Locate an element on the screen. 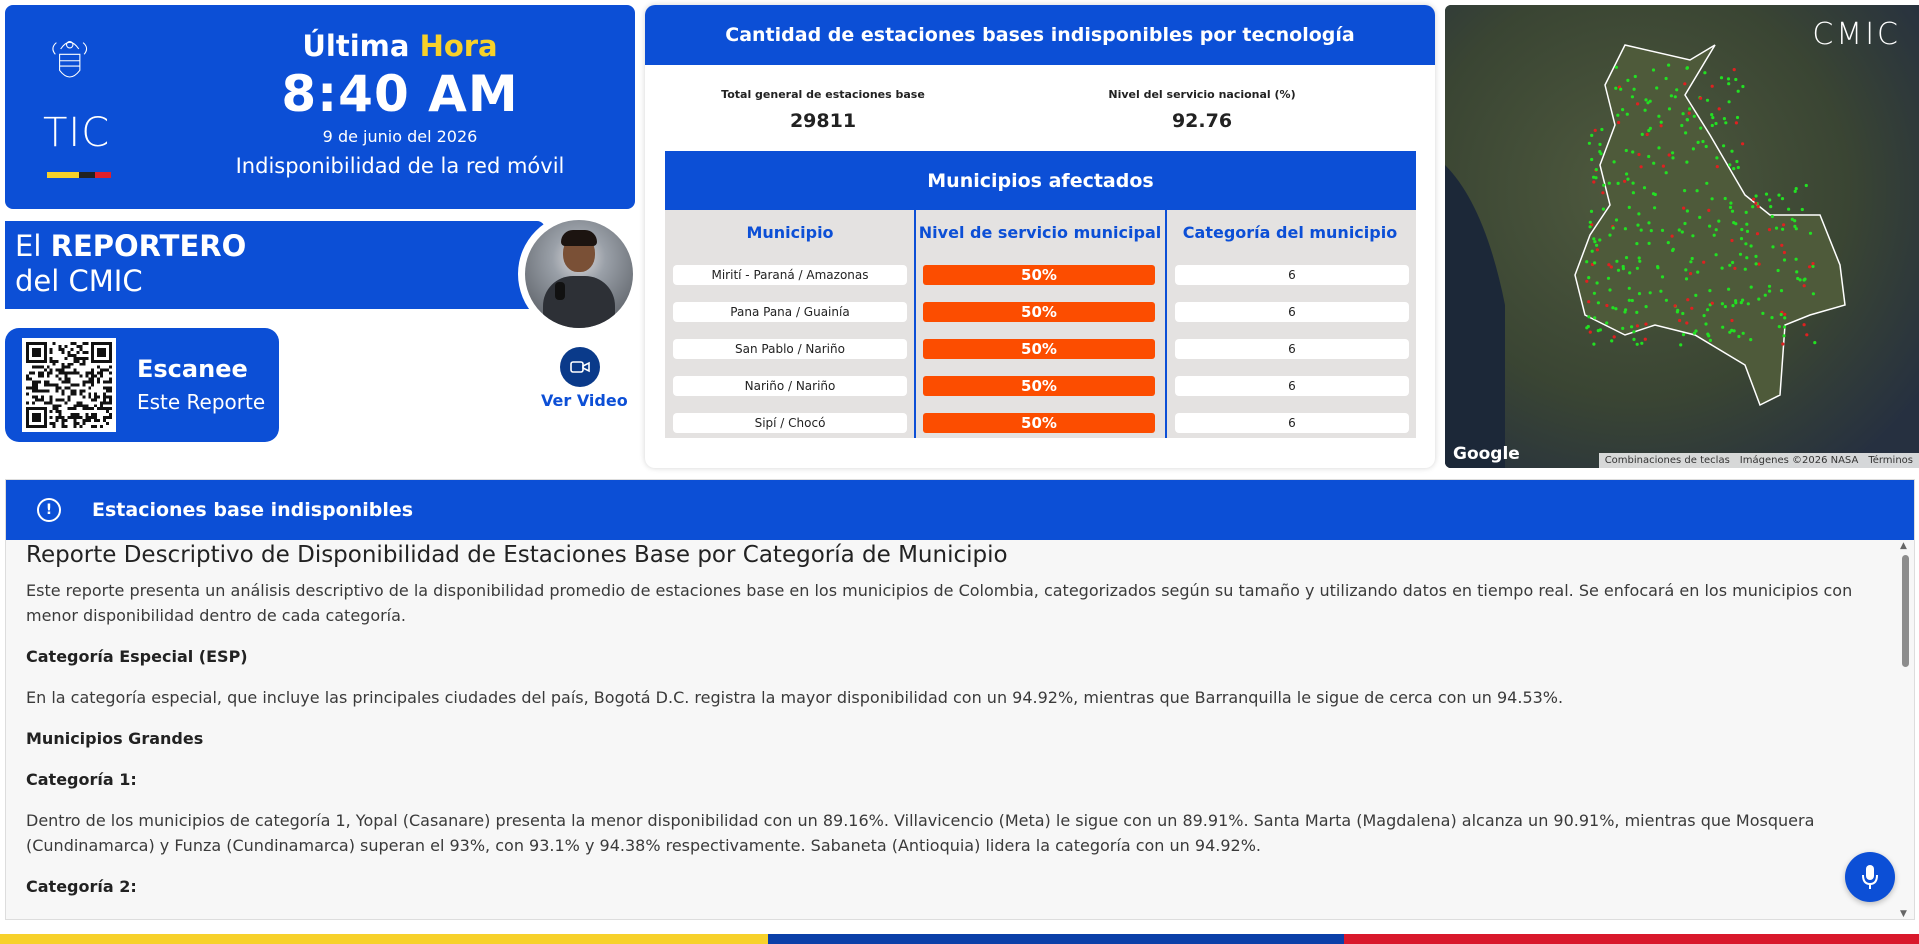 The image size is (1919, 944). category-esp-title: Categoría Especial (ESP) is located at coordinates (137, 656).